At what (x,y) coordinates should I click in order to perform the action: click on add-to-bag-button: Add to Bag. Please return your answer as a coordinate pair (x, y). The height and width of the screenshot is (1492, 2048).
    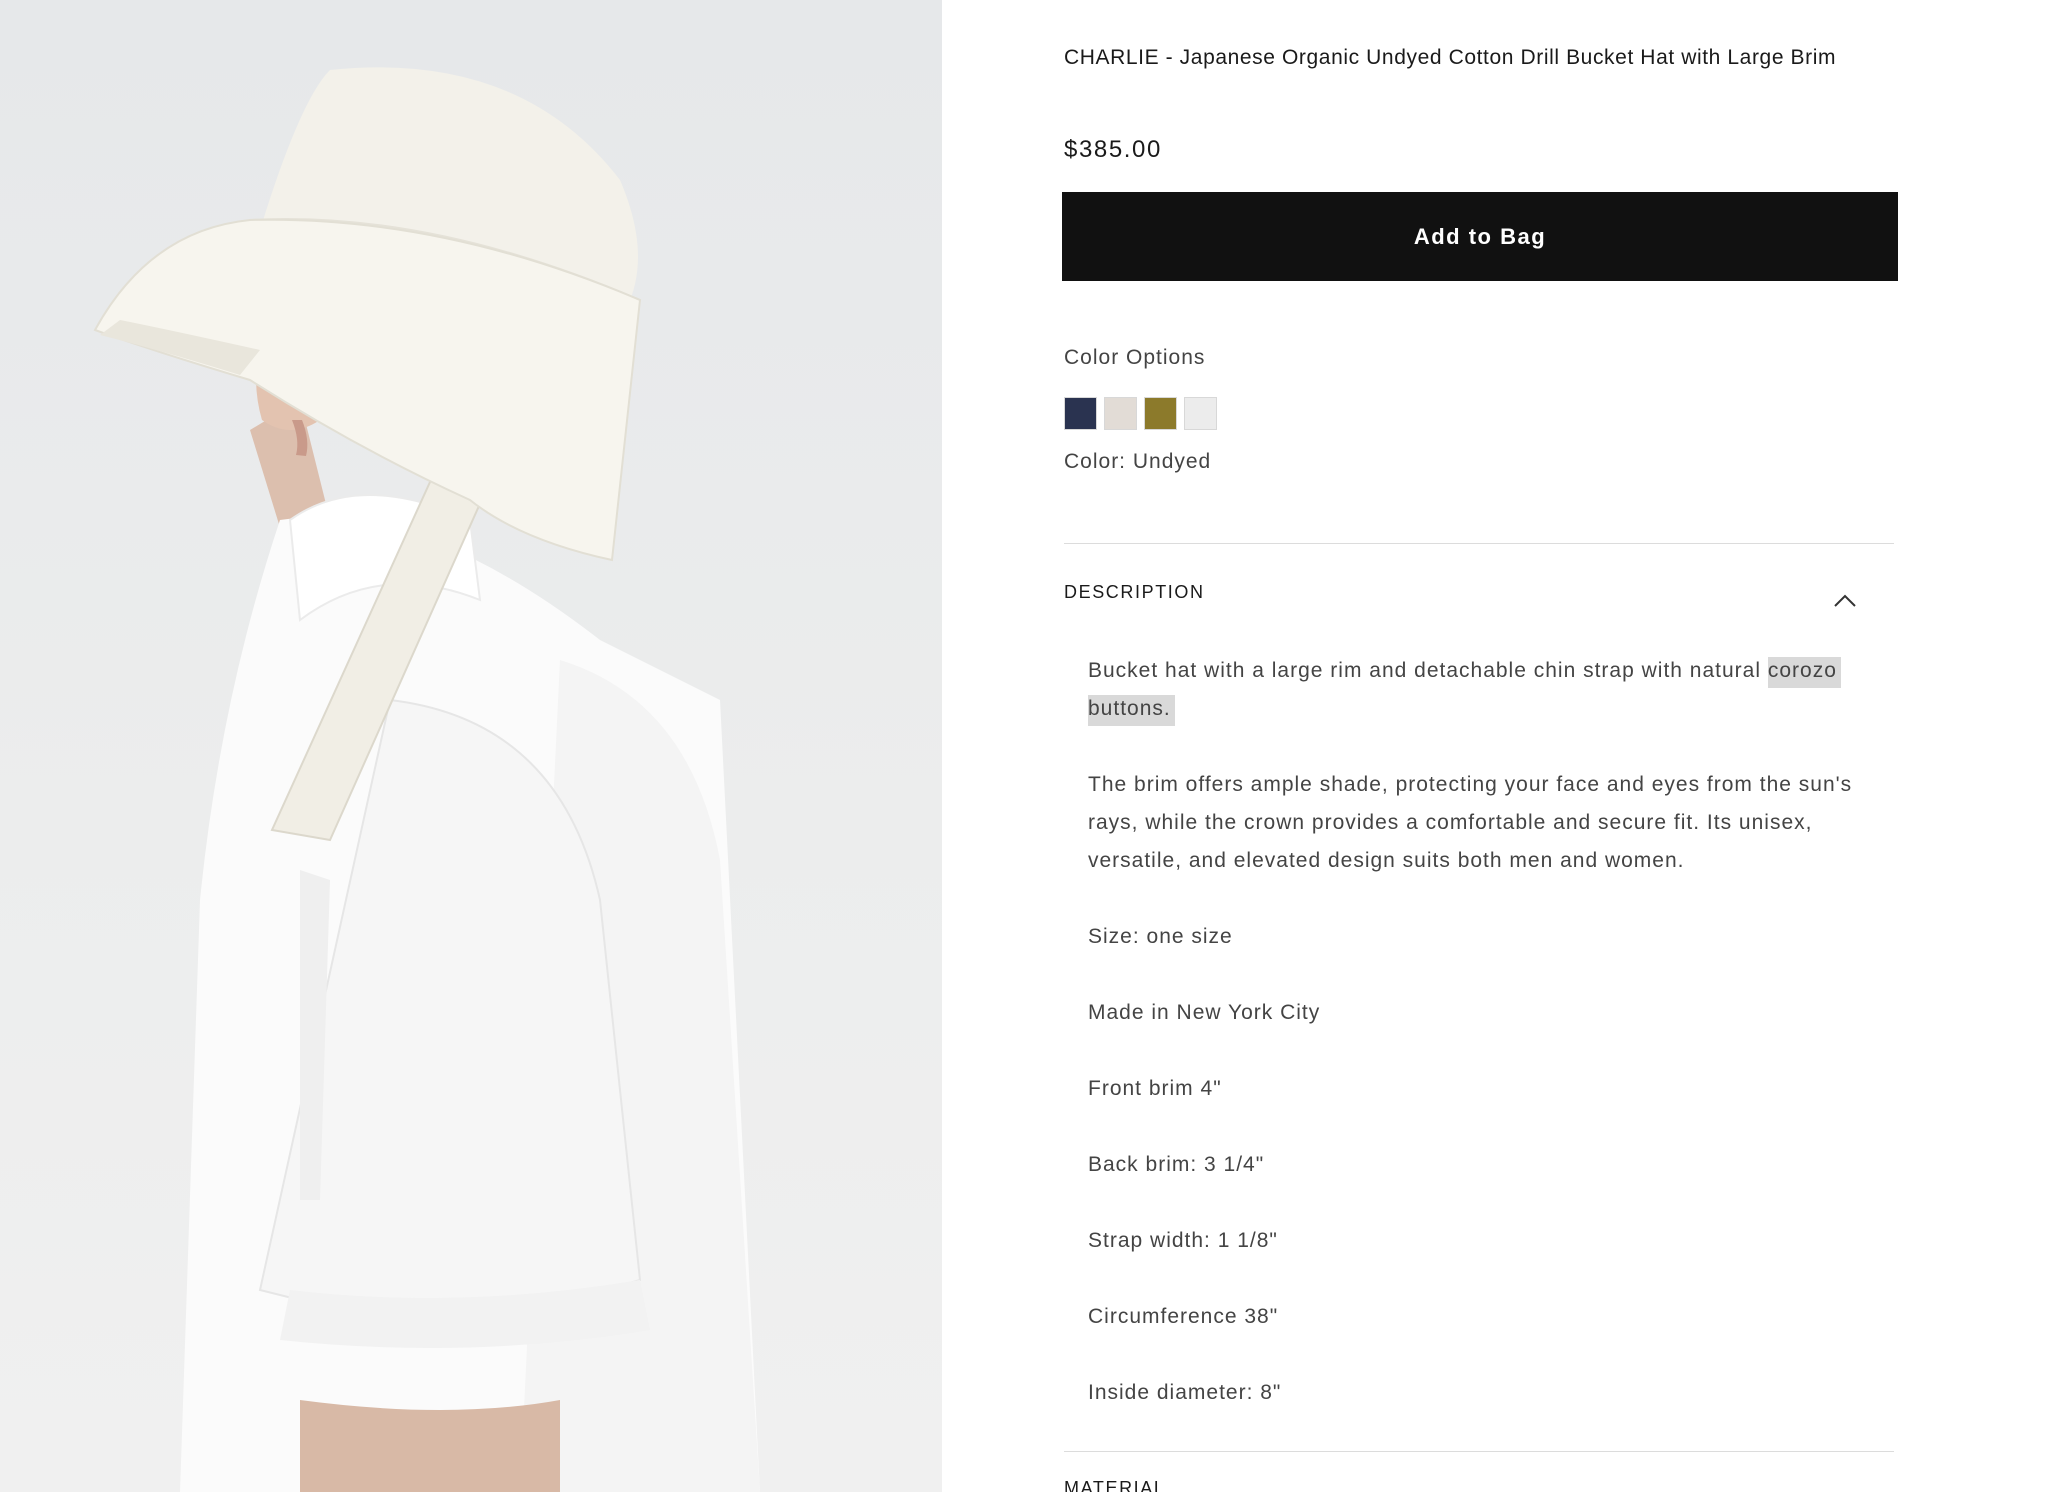
    Looking at the image, I should click on (1480, 236).